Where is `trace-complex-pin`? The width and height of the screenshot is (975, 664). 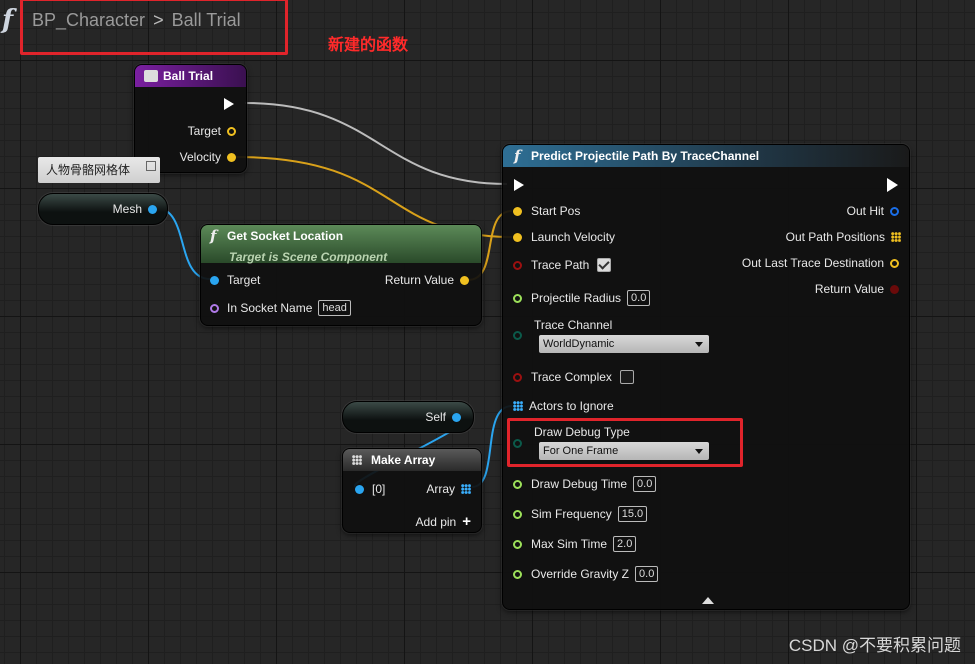
trace-complex-pin is located at coordinates (517, 377).